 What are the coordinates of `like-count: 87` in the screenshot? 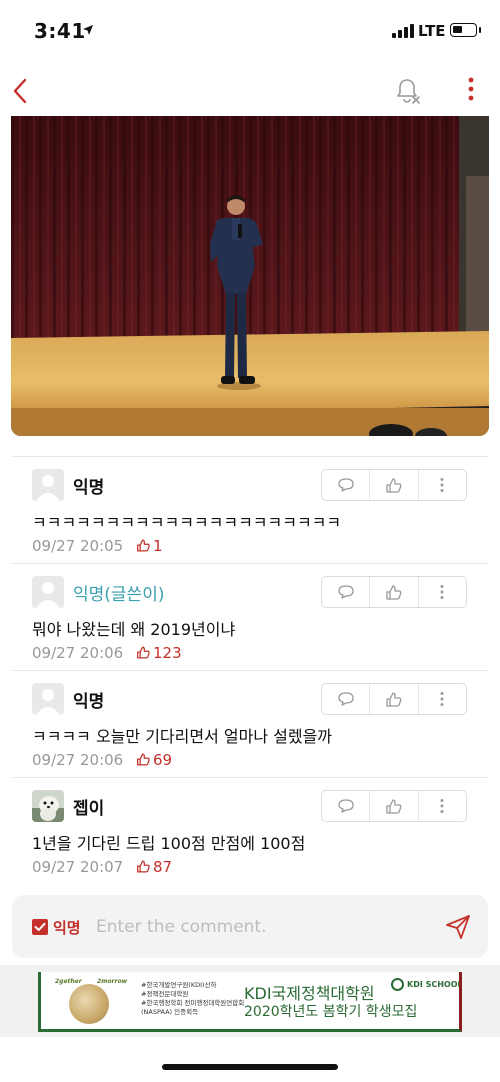 It's located at (163, 867).